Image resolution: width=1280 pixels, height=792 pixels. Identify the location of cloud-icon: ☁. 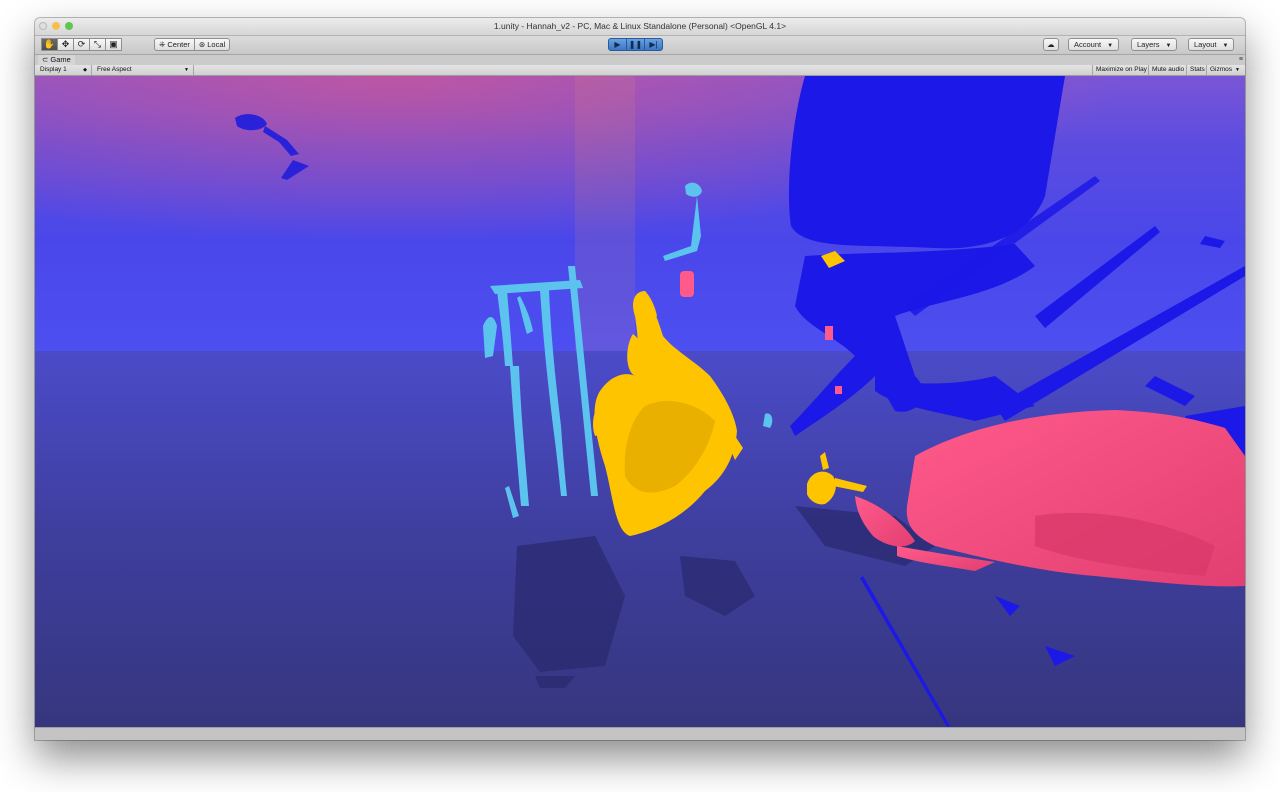
(1051, 44).